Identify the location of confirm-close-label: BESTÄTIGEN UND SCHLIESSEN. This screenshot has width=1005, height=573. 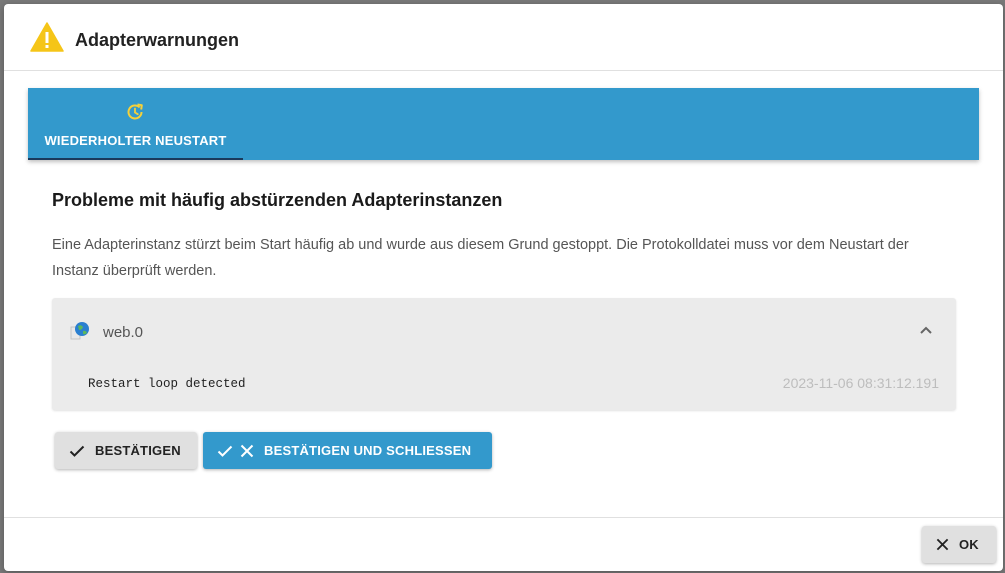
(368, 450).